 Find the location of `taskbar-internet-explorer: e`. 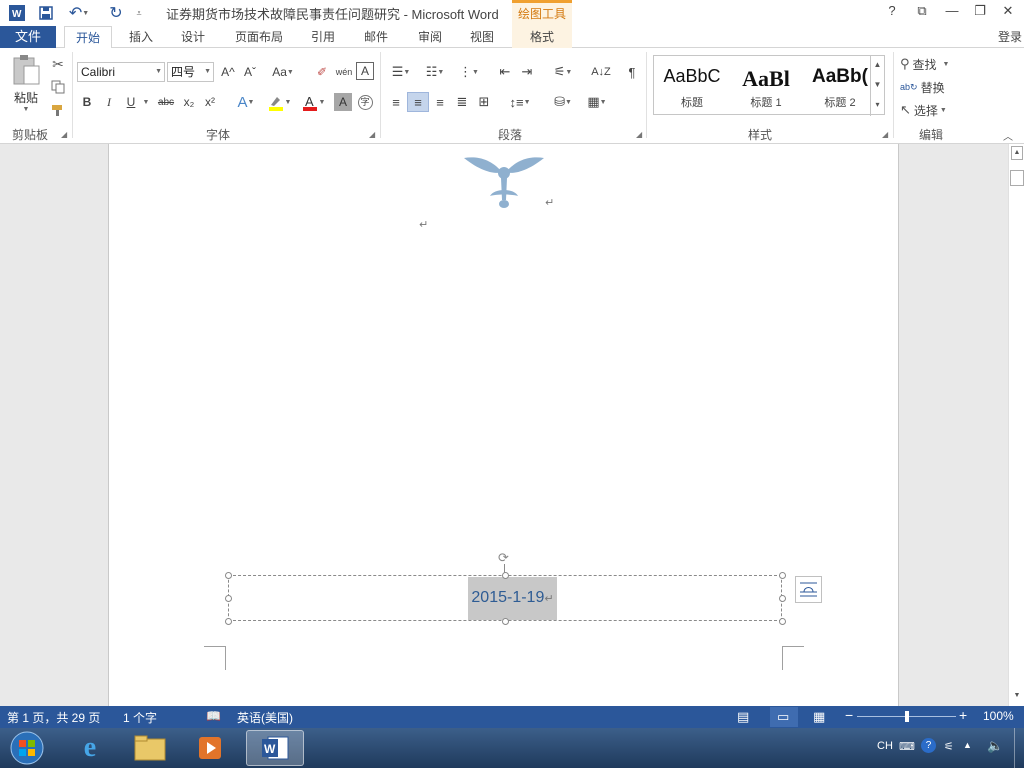

taskbar-internet-explorer: e is located at coordinates (90, 748).